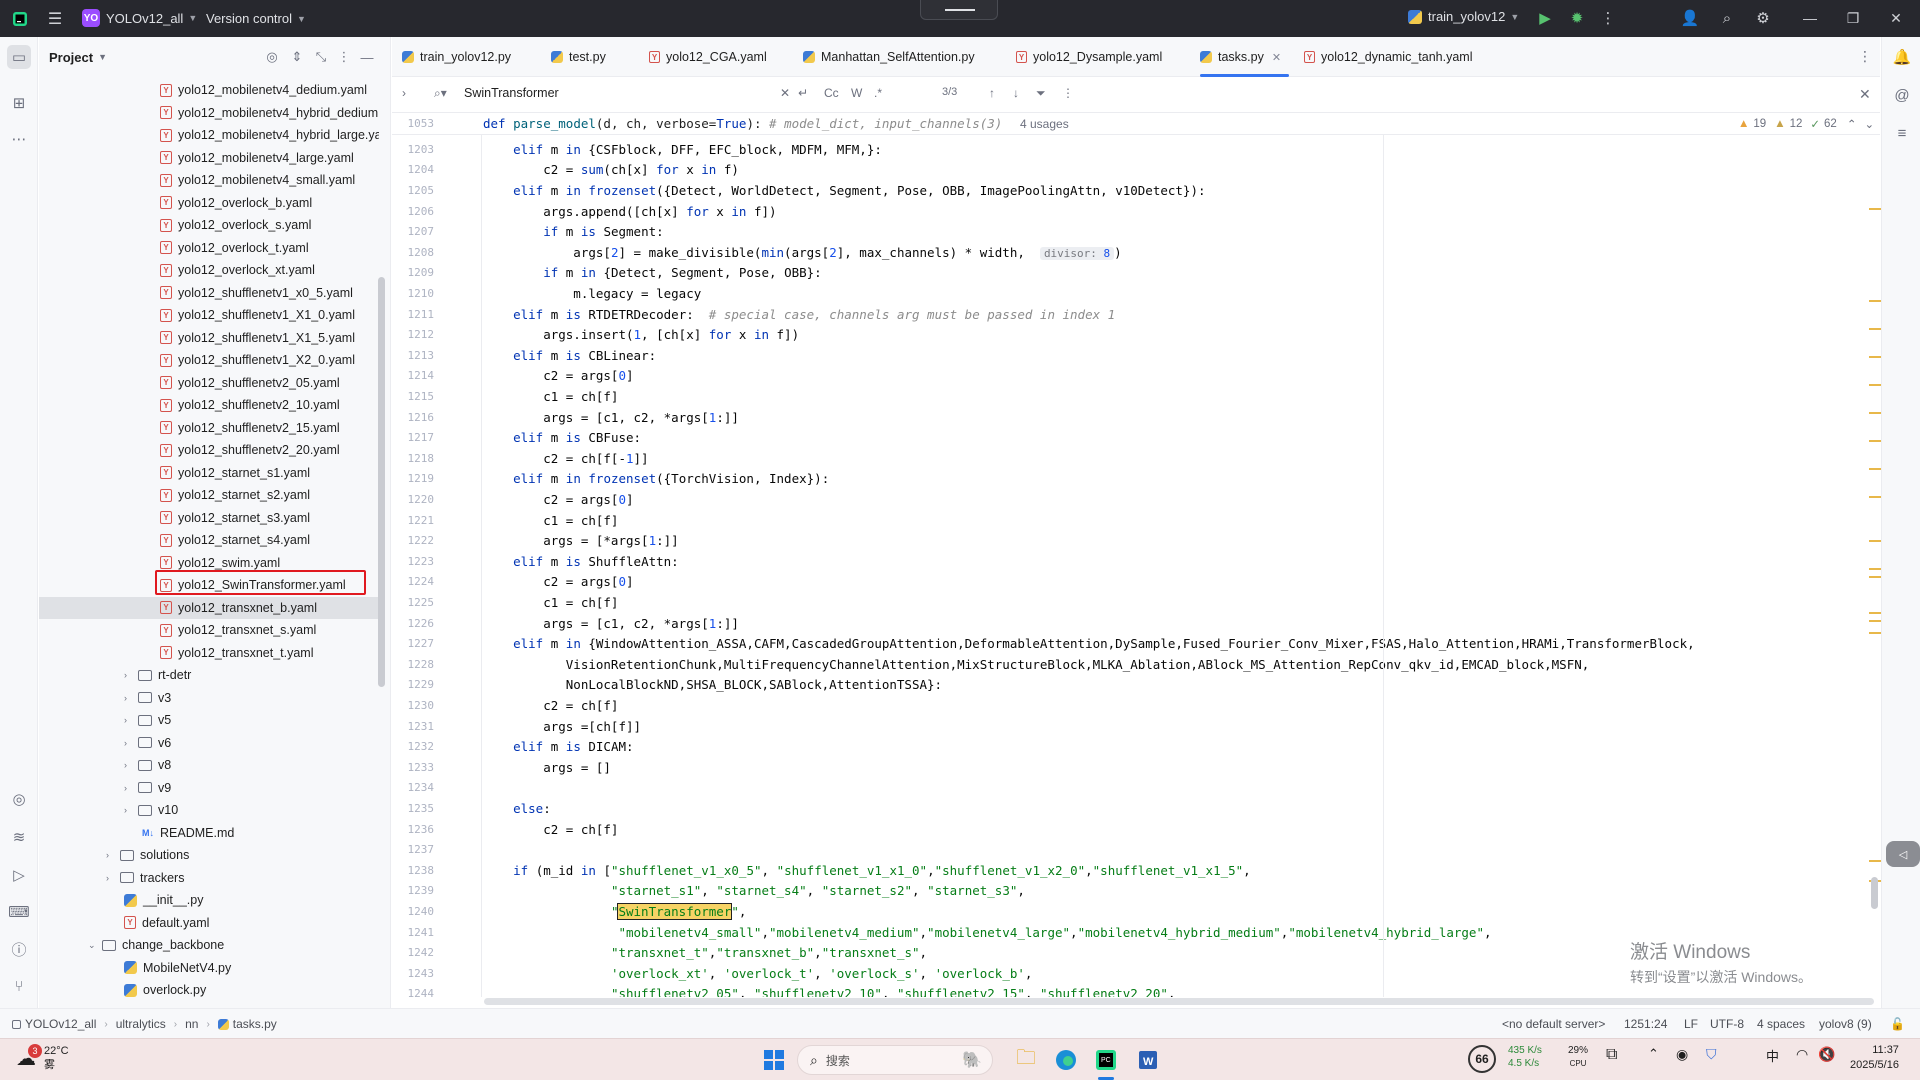  I want to click on code-line: 1221 c1 = ch[f], so click(1132, 520).